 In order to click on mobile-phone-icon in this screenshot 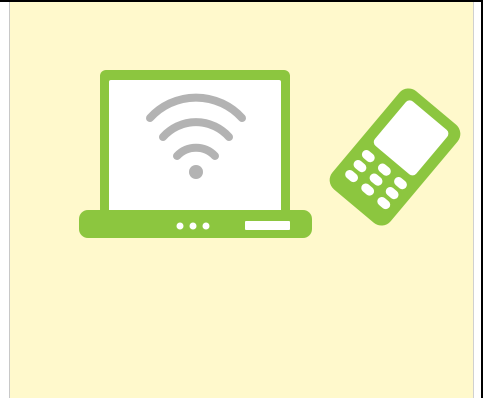, I will do `click(395, 157)`.